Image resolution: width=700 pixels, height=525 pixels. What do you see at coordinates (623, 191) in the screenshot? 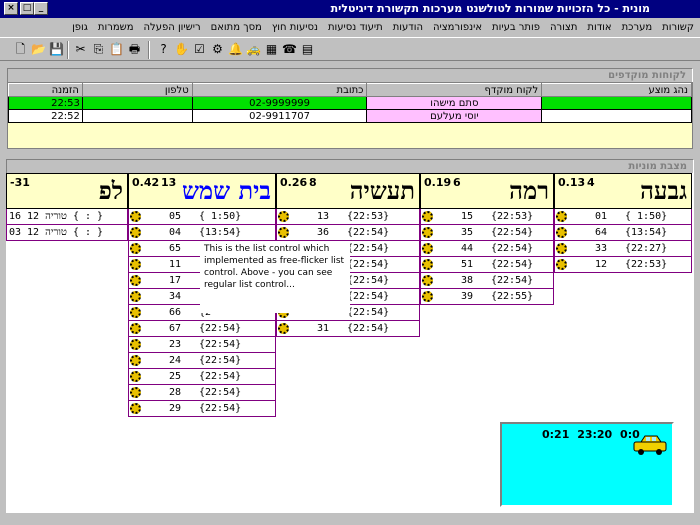
I see `station-header: 0.13 4 גבעה` at bounding box center [623, 191].